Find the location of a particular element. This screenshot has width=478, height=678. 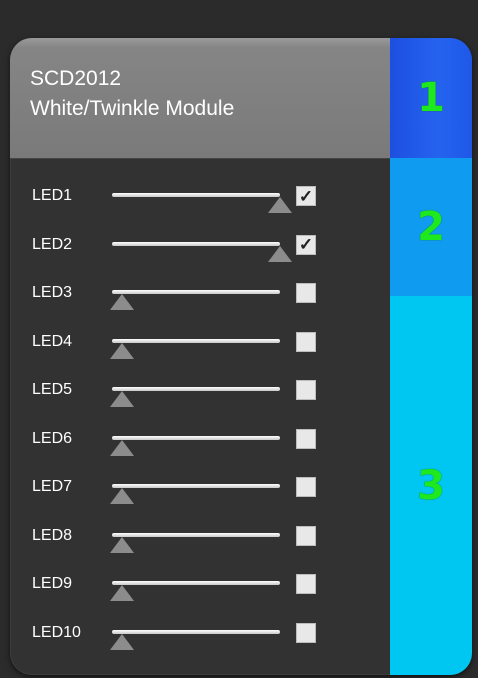

led-row: LED1 ✓ is located at coordinates (200, 200).